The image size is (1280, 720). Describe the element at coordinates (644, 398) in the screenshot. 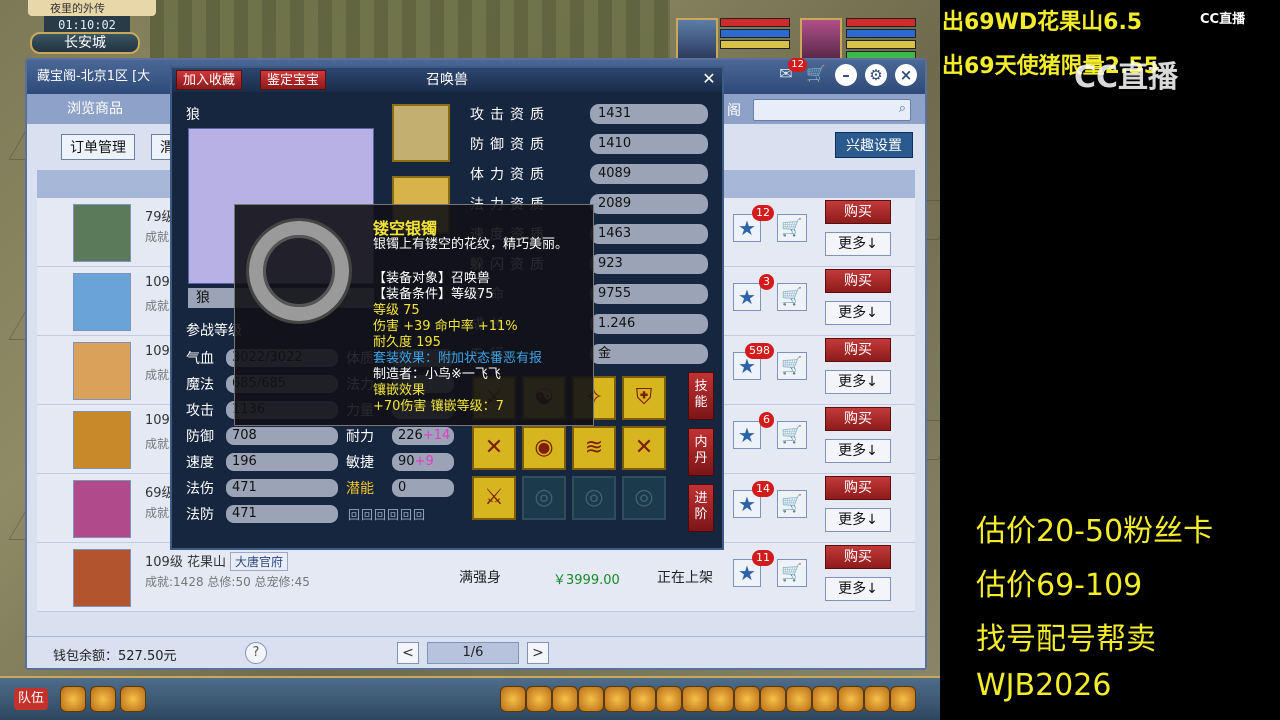

I see `skill-icon: ⛨` at that location.